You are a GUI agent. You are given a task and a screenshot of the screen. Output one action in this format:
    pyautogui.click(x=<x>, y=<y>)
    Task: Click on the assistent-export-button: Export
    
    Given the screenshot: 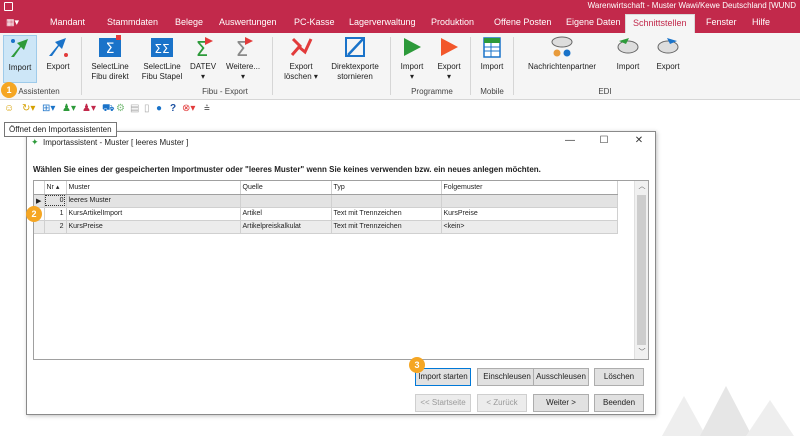 What is the action you would take?
    pyautogui.click(x=58, y=59)
    